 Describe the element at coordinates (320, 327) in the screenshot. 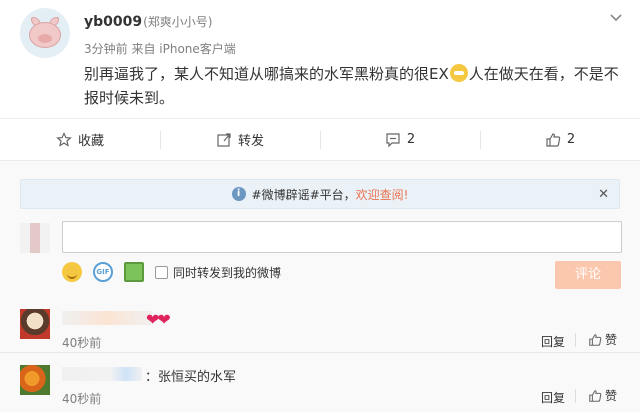

I see `comment-item: ❤❤ 40秒前 回复 赞` at that location.